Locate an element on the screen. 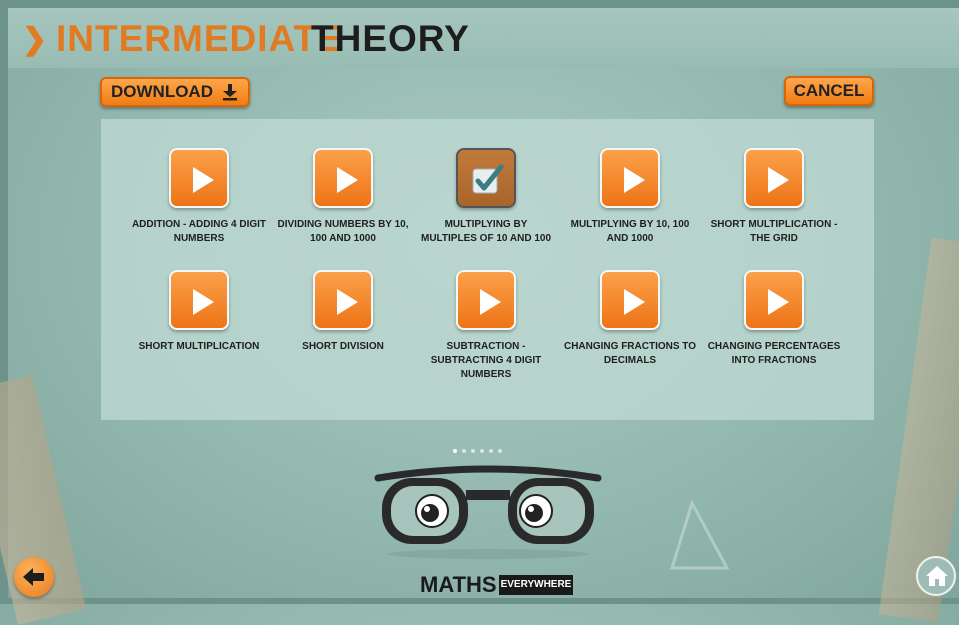  lesson-tile-label: DIVIDING NUMBERS BY 10, 100 AND 1000 is located at coordinates (343, 231).